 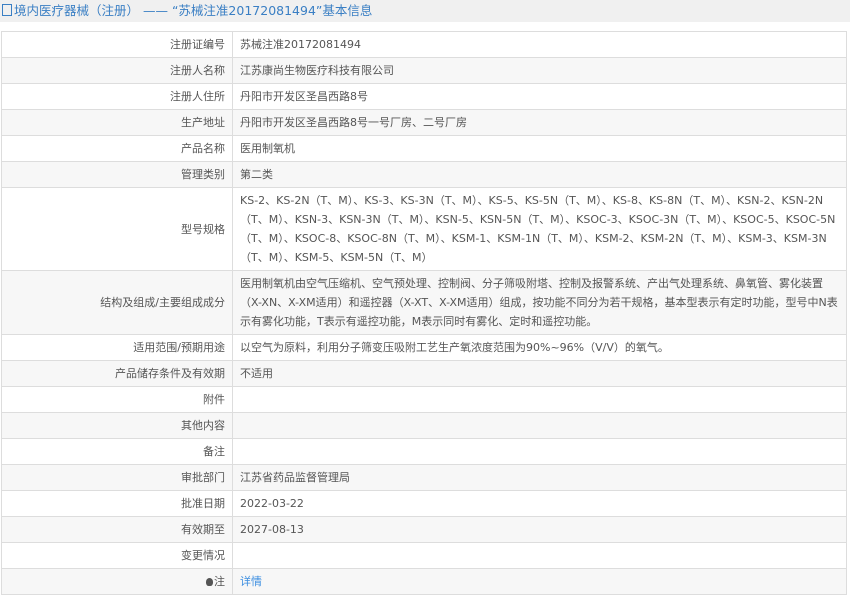 I want to click on page-title: 境内医疗器械（注册） —— “苏械注准20172081494”基本信息, so click(x=425, y=11).